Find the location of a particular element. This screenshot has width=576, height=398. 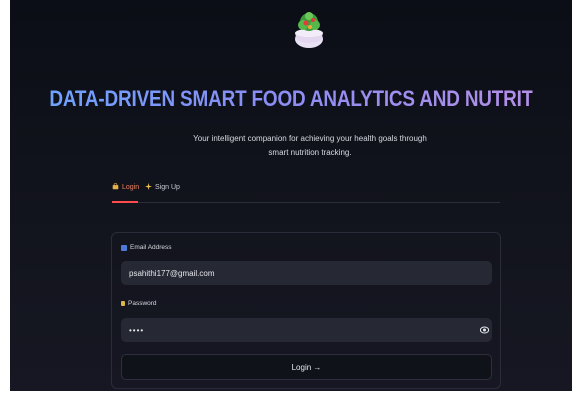

subtitle-line-2: smart nutrition tracking. is located at coordinates (310, 152).